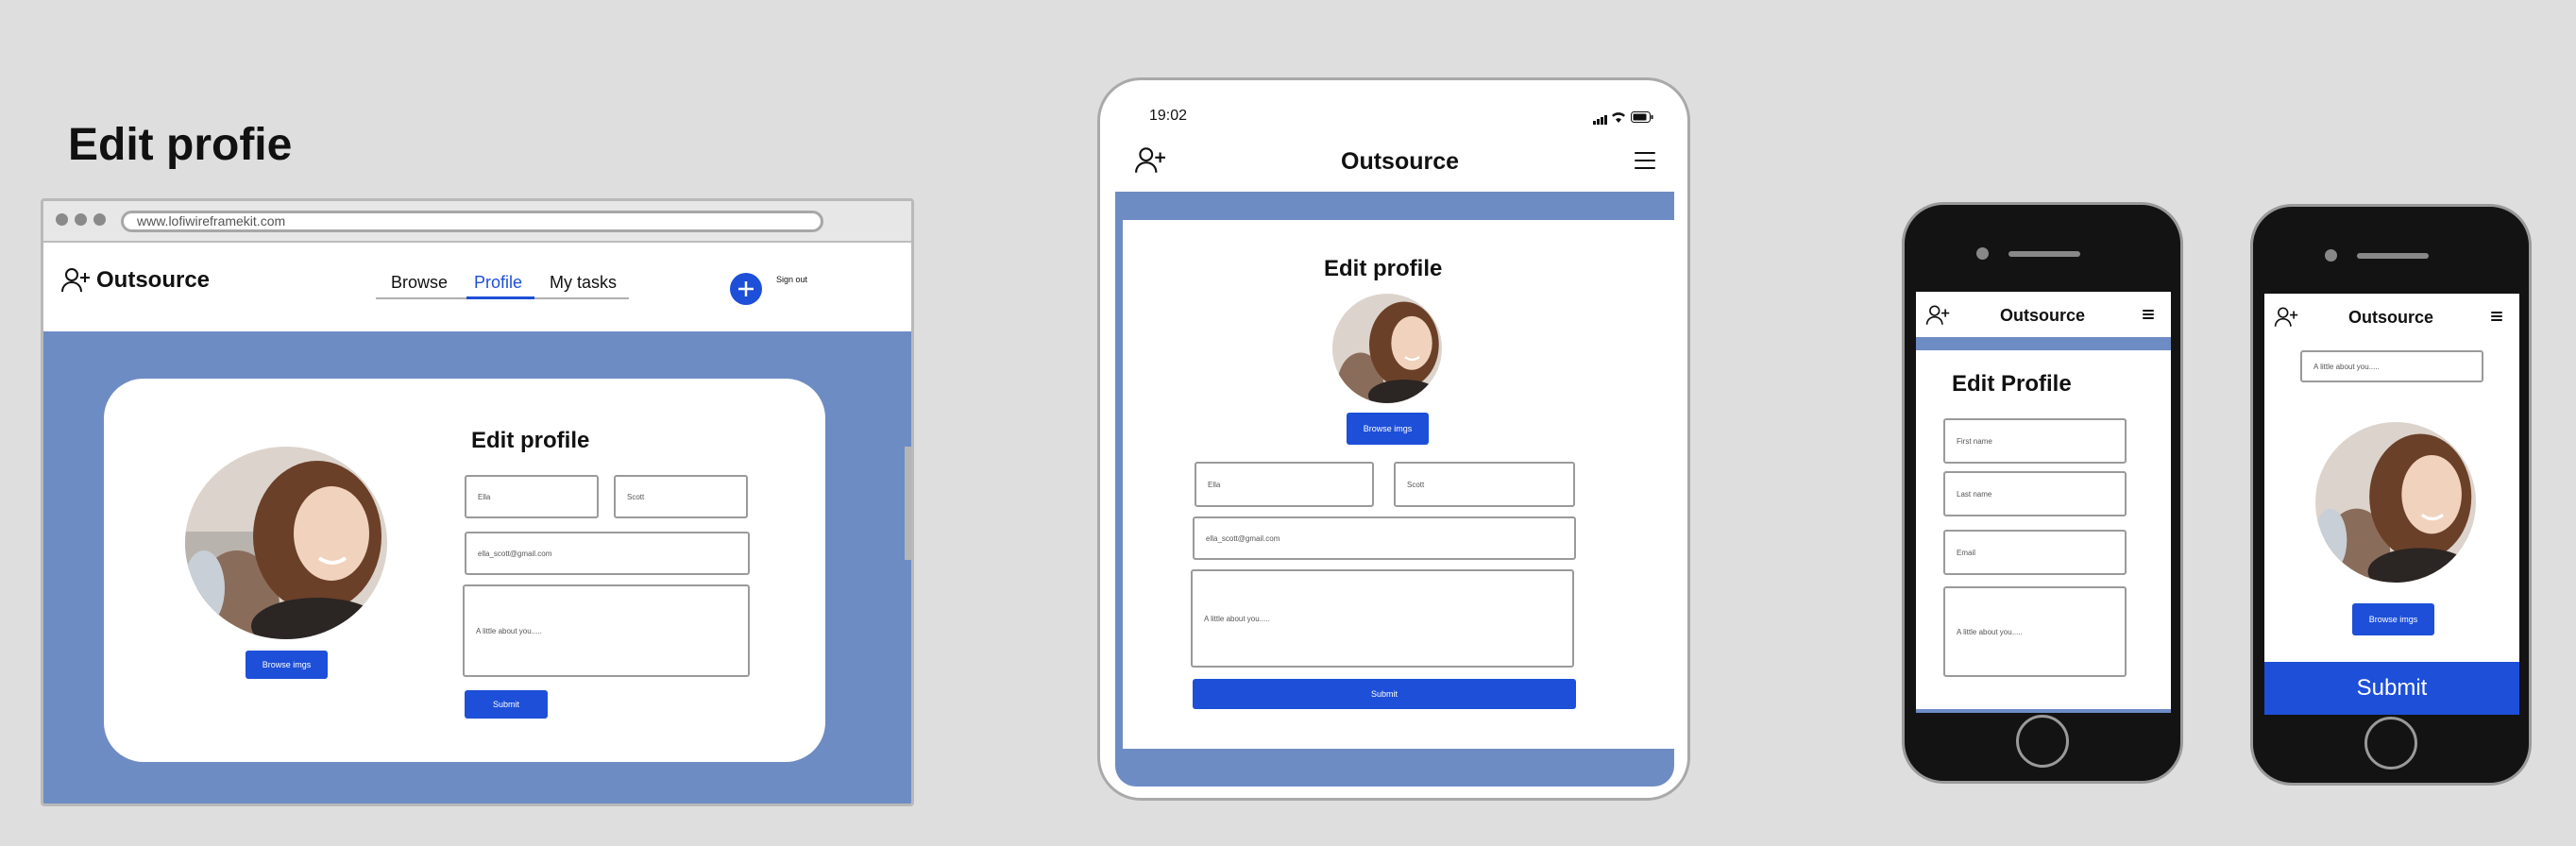 The width and height of the screenshot is (2576, 846). What do you see at coordinates (81, 219) in the screenshot?
I see `window-minimize-dot` at bounding box center [81, 219].